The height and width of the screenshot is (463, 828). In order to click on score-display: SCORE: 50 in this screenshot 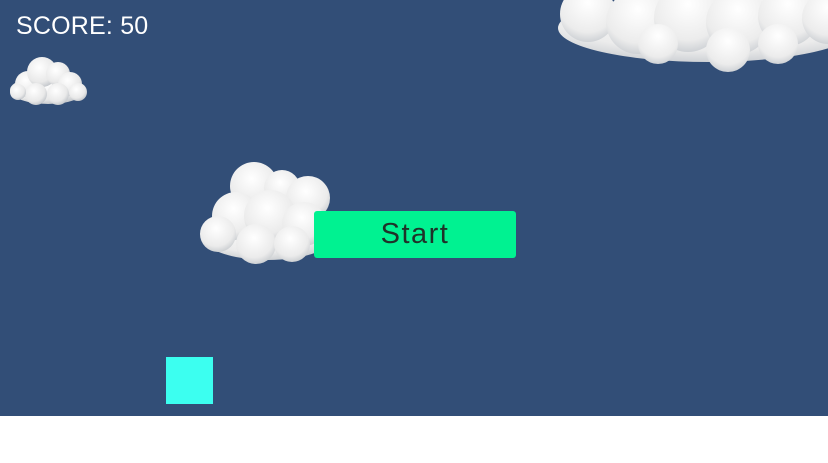, I will do `click(82, 26)`.